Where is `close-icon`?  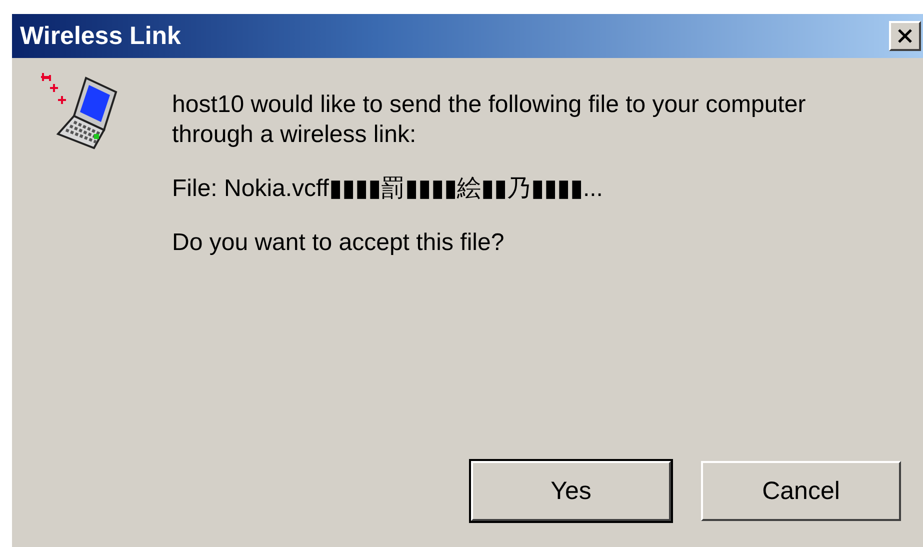
close-icon is located at coordinates (905, 36).